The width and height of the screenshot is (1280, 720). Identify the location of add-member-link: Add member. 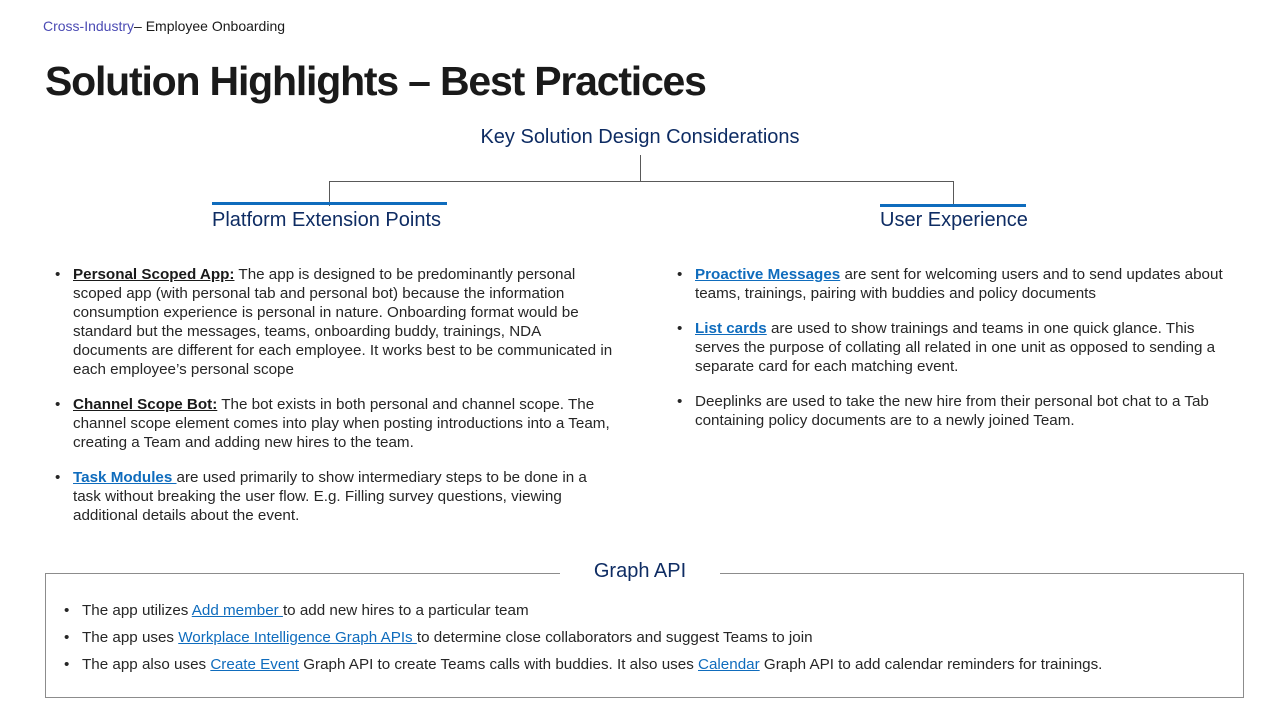
(237, 610).